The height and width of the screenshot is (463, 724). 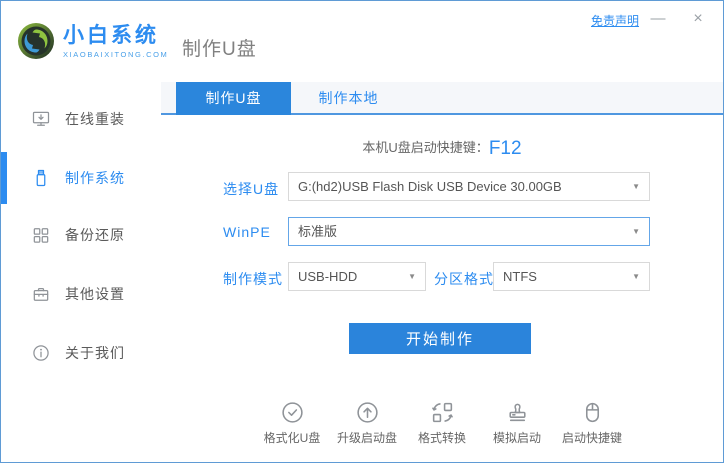 I want to click on winpe-label: WinPE, so click(x=247, y=232).